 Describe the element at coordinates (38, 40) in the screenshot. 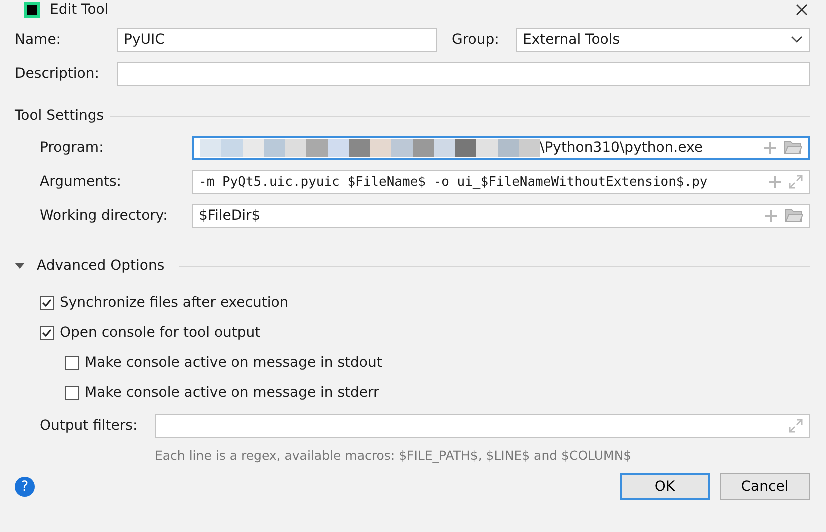

I see `field-label: Name:` at that location.